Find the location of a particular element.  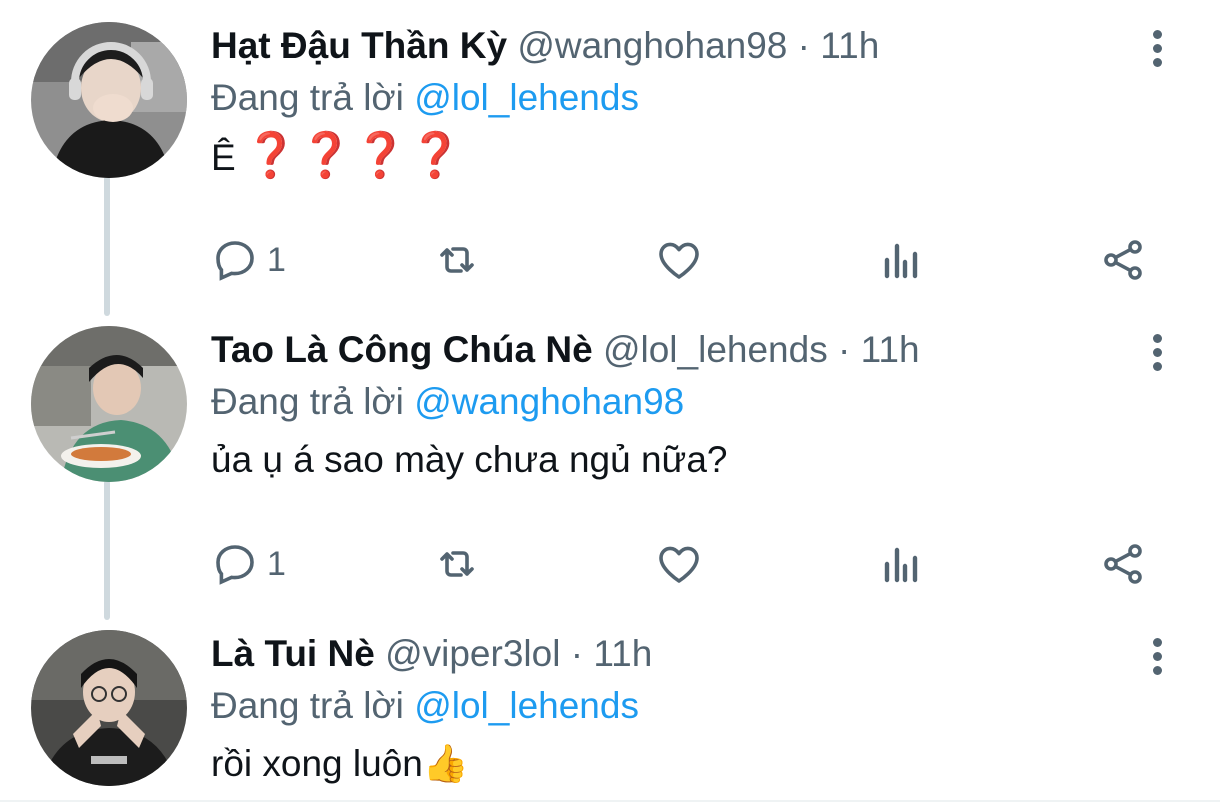

tweet-header: Hạt Đậu Thần Kỳ @wanghohan98 · 11h is located at coordinates (545, 46).